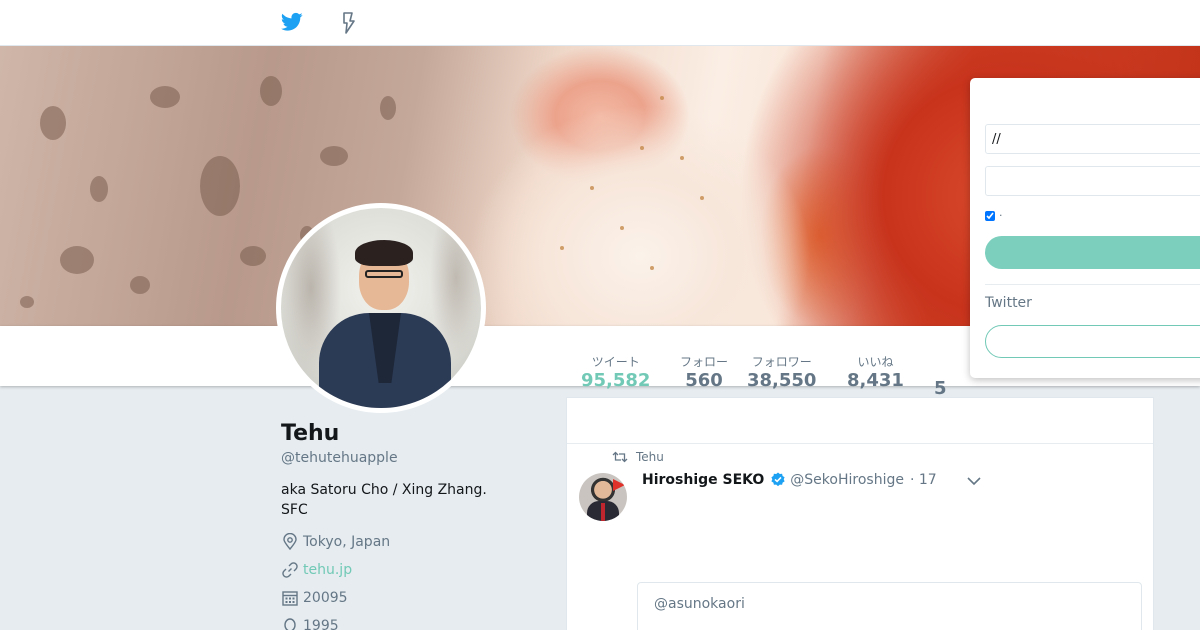 This screenshot has height=630, width=1200. Describe the element at coordinates (616, 380) in the screenshot. I see `stat-value: 95,582` at that location.